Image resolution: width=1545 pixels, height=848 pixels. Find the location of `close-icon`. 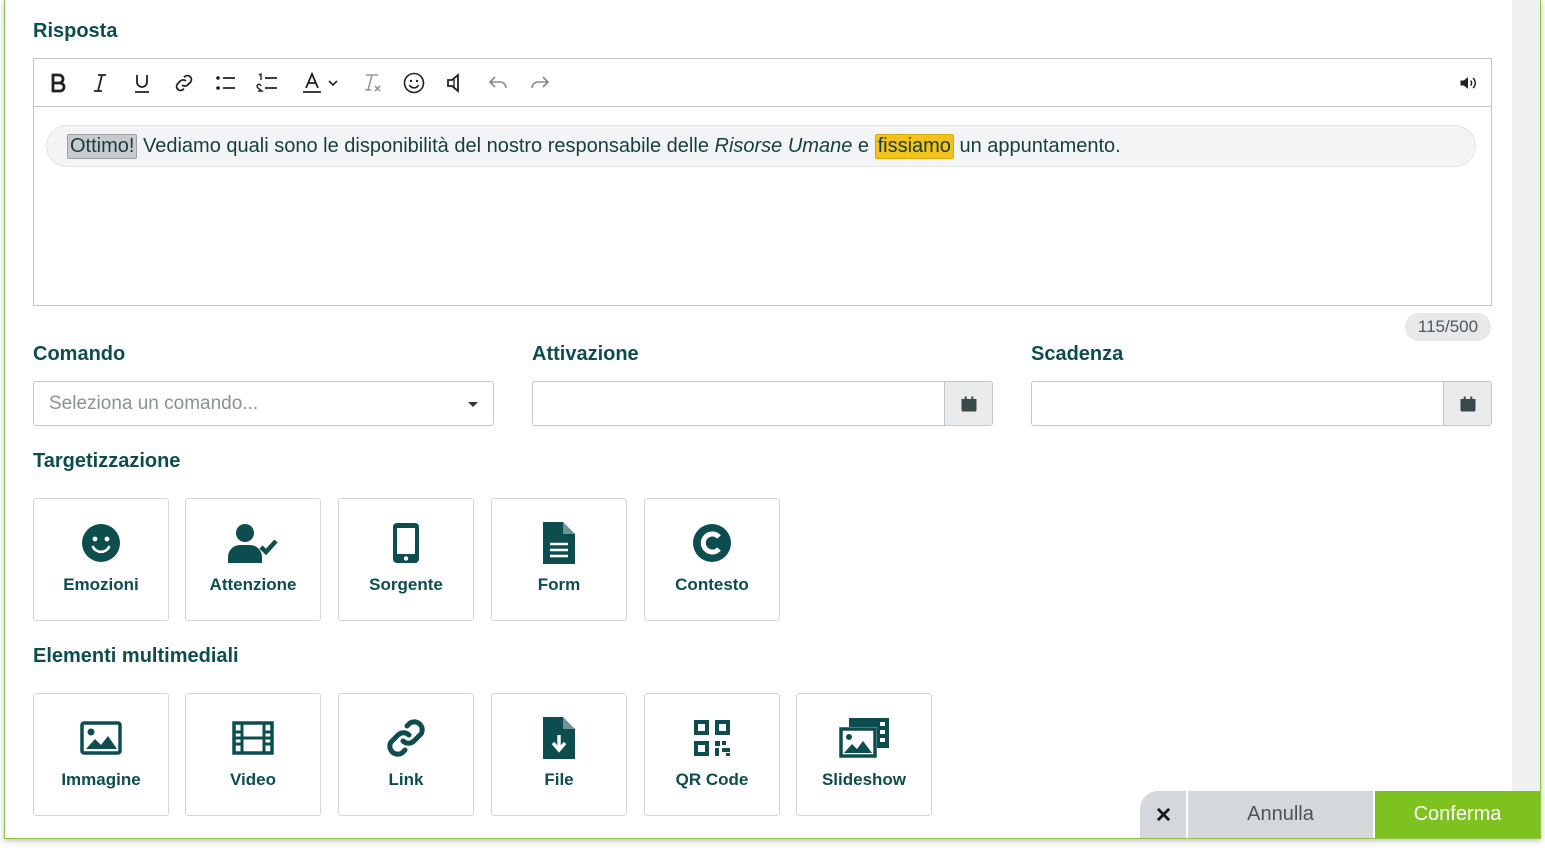

close-icon is located at coordinates (1163, 814).